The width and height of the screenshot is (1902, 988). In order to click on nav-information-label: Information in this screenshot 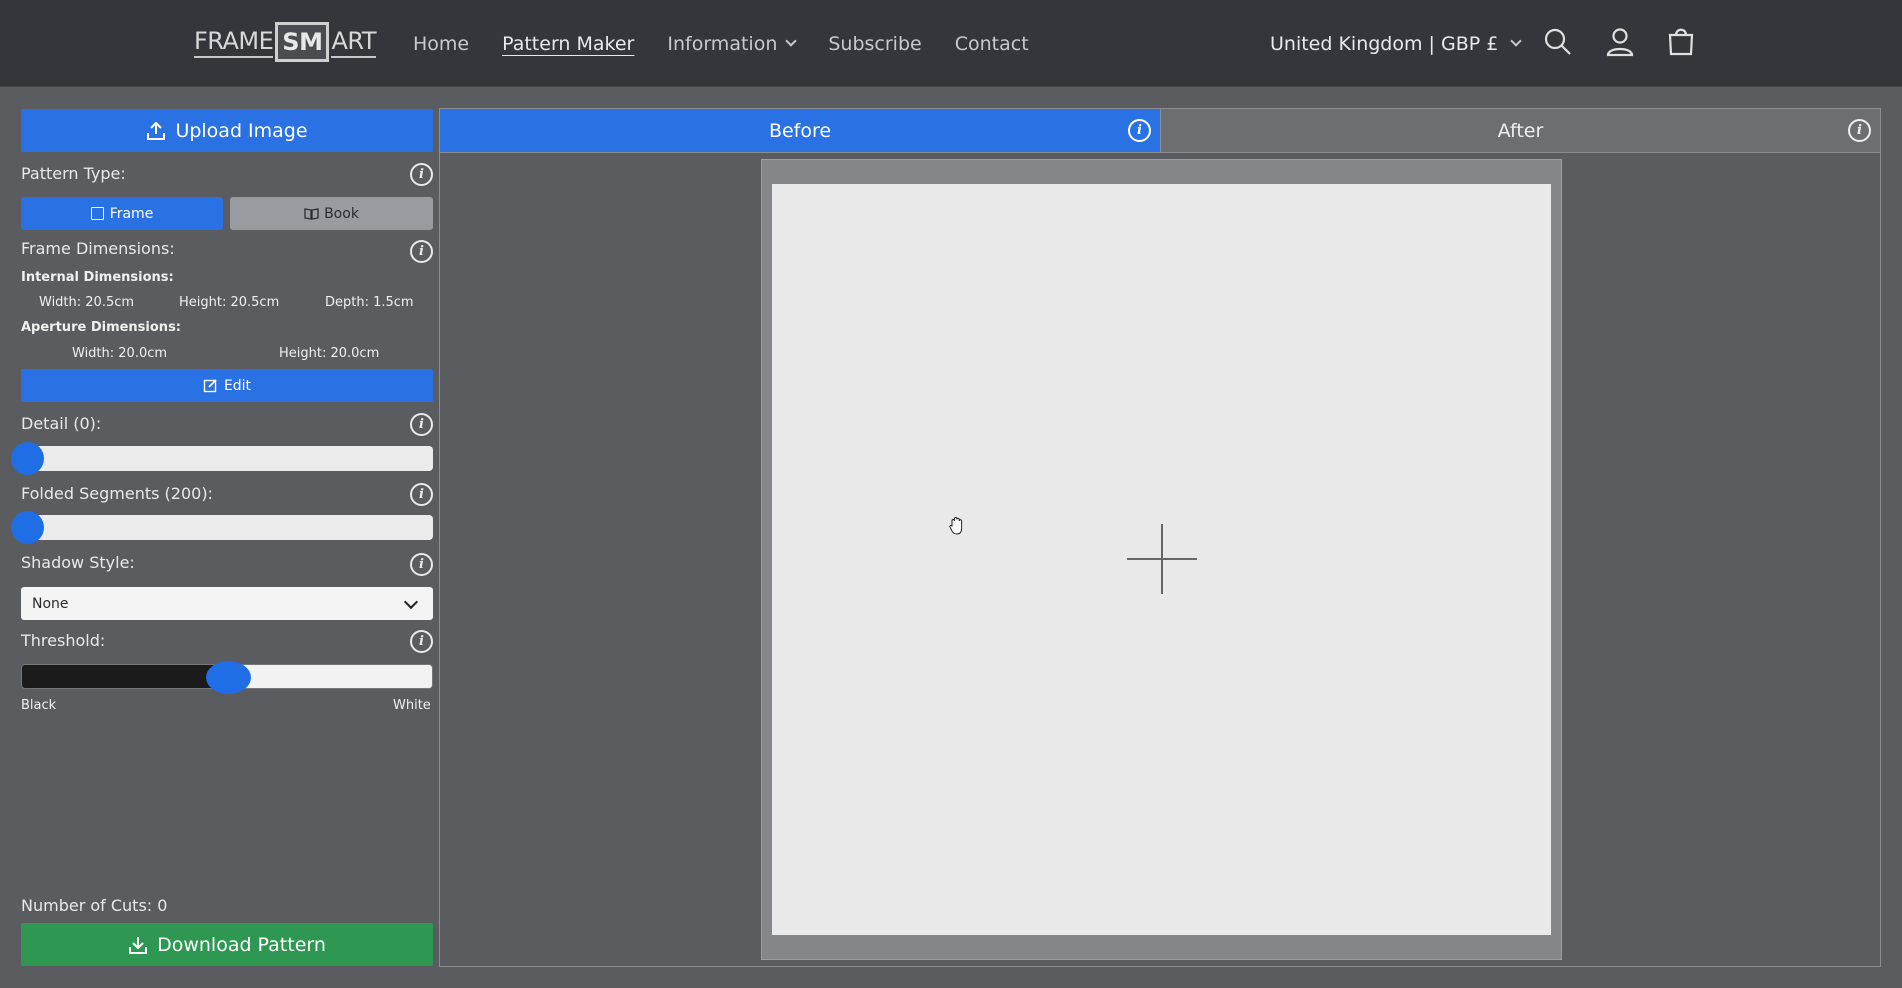, I will do `click(722, 43)`.